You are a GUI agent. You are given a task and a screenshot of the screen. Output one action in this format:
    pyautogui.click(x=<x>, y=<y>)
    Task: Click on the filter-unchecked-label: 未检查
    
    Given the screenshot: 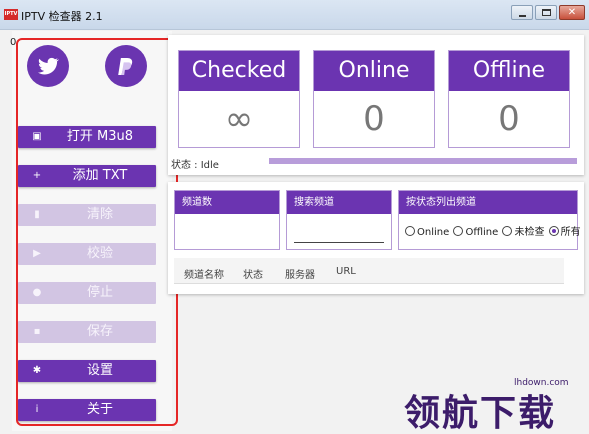 What is the action you would take?
    pyautogui.click(x=529, y=232)
    